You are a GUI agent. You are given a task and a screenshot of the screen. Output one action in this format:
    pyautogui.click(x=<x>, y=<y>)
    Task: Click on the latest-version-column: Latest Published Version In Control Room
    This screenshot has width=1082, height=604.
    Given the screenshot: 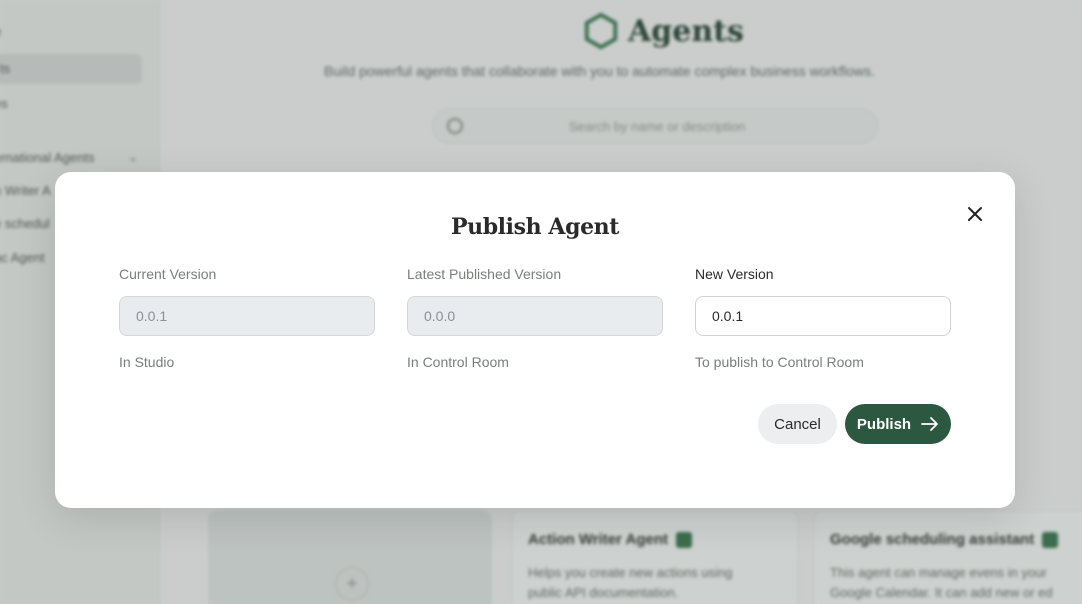 What is the action you would take?
    pyautogui.click(x=535, y=318)
    